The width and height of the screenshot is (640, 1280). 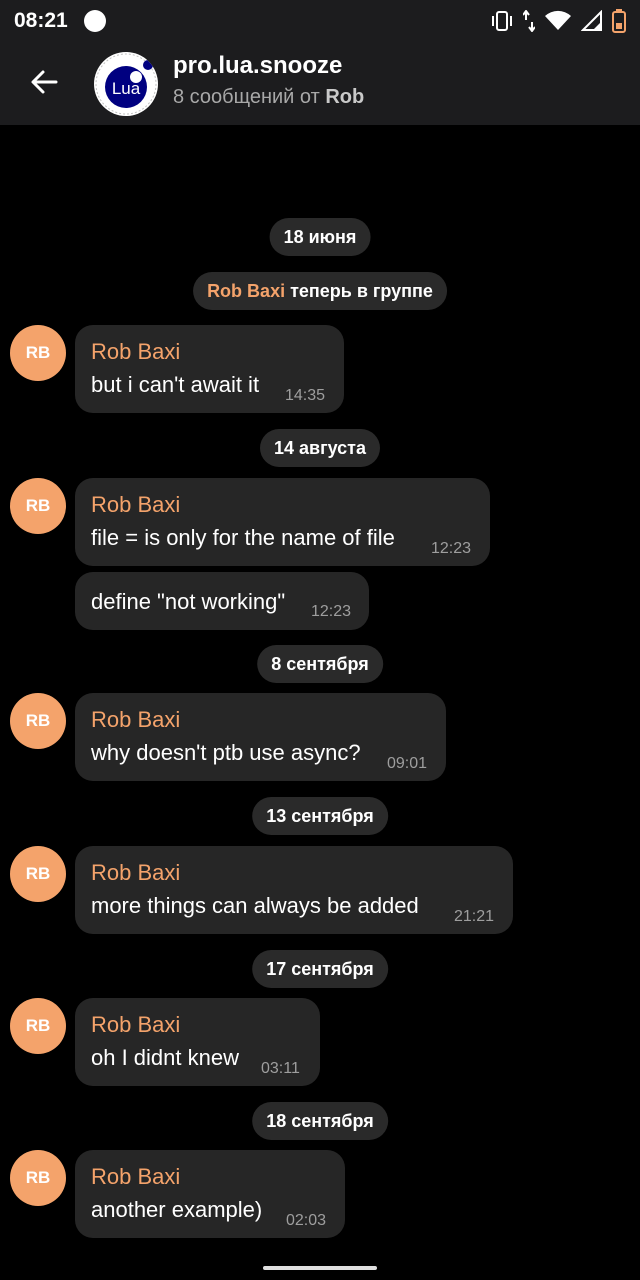 What do you see at coordinates (320, 237) in the screenshot?
I see `date-separator: 18 июня` at bounding box center [320, 237].